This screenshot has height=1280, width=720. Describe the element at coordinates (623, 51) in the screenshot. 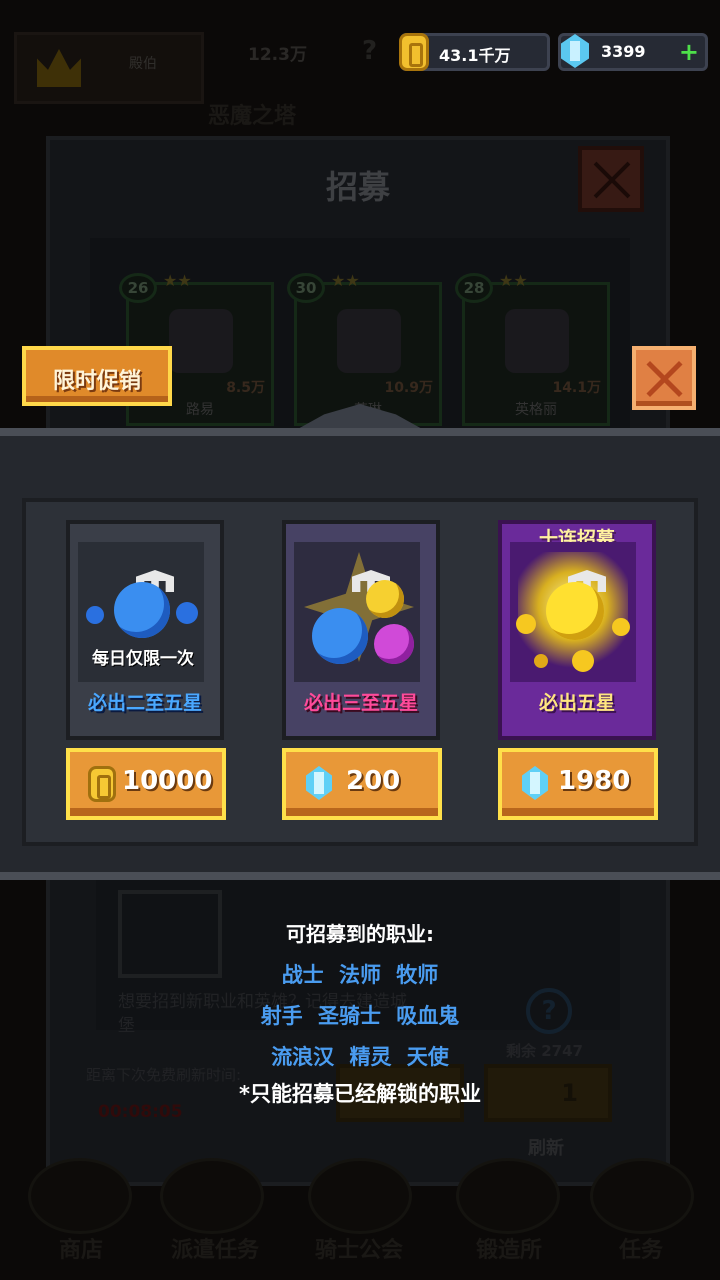

I see `gem-value: 3399` at that location.